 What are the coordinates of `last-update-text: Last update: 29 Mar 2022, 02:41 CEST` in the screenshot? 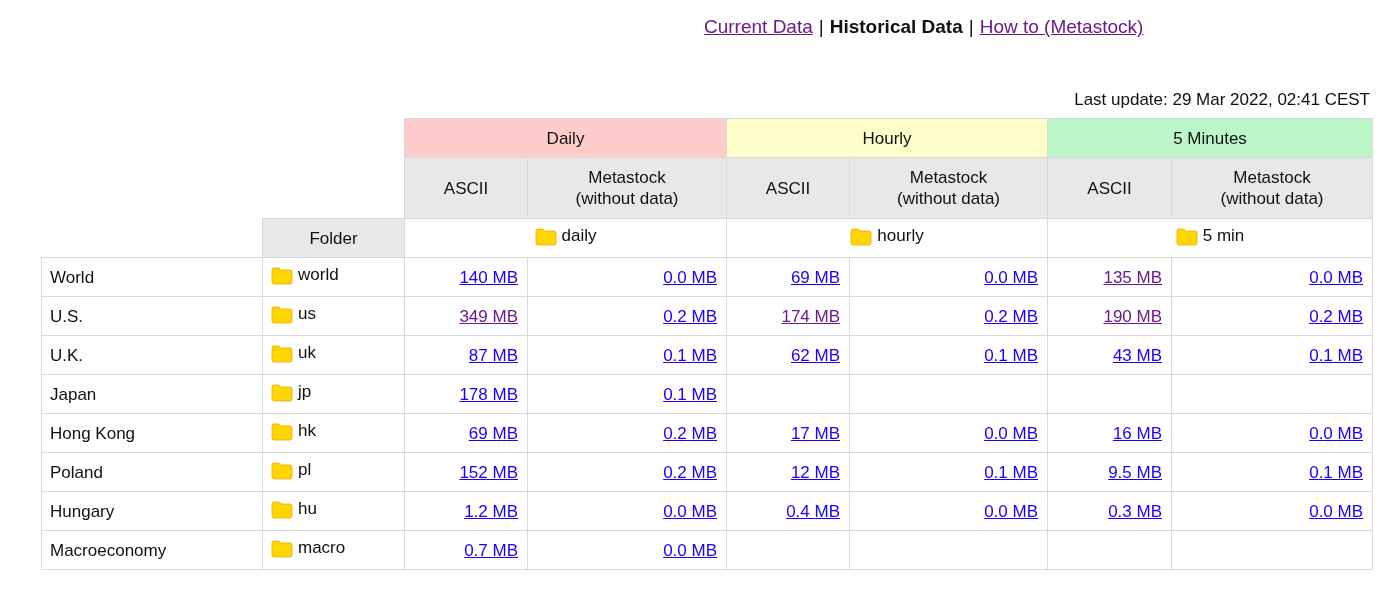 It's located at (1222, 100).